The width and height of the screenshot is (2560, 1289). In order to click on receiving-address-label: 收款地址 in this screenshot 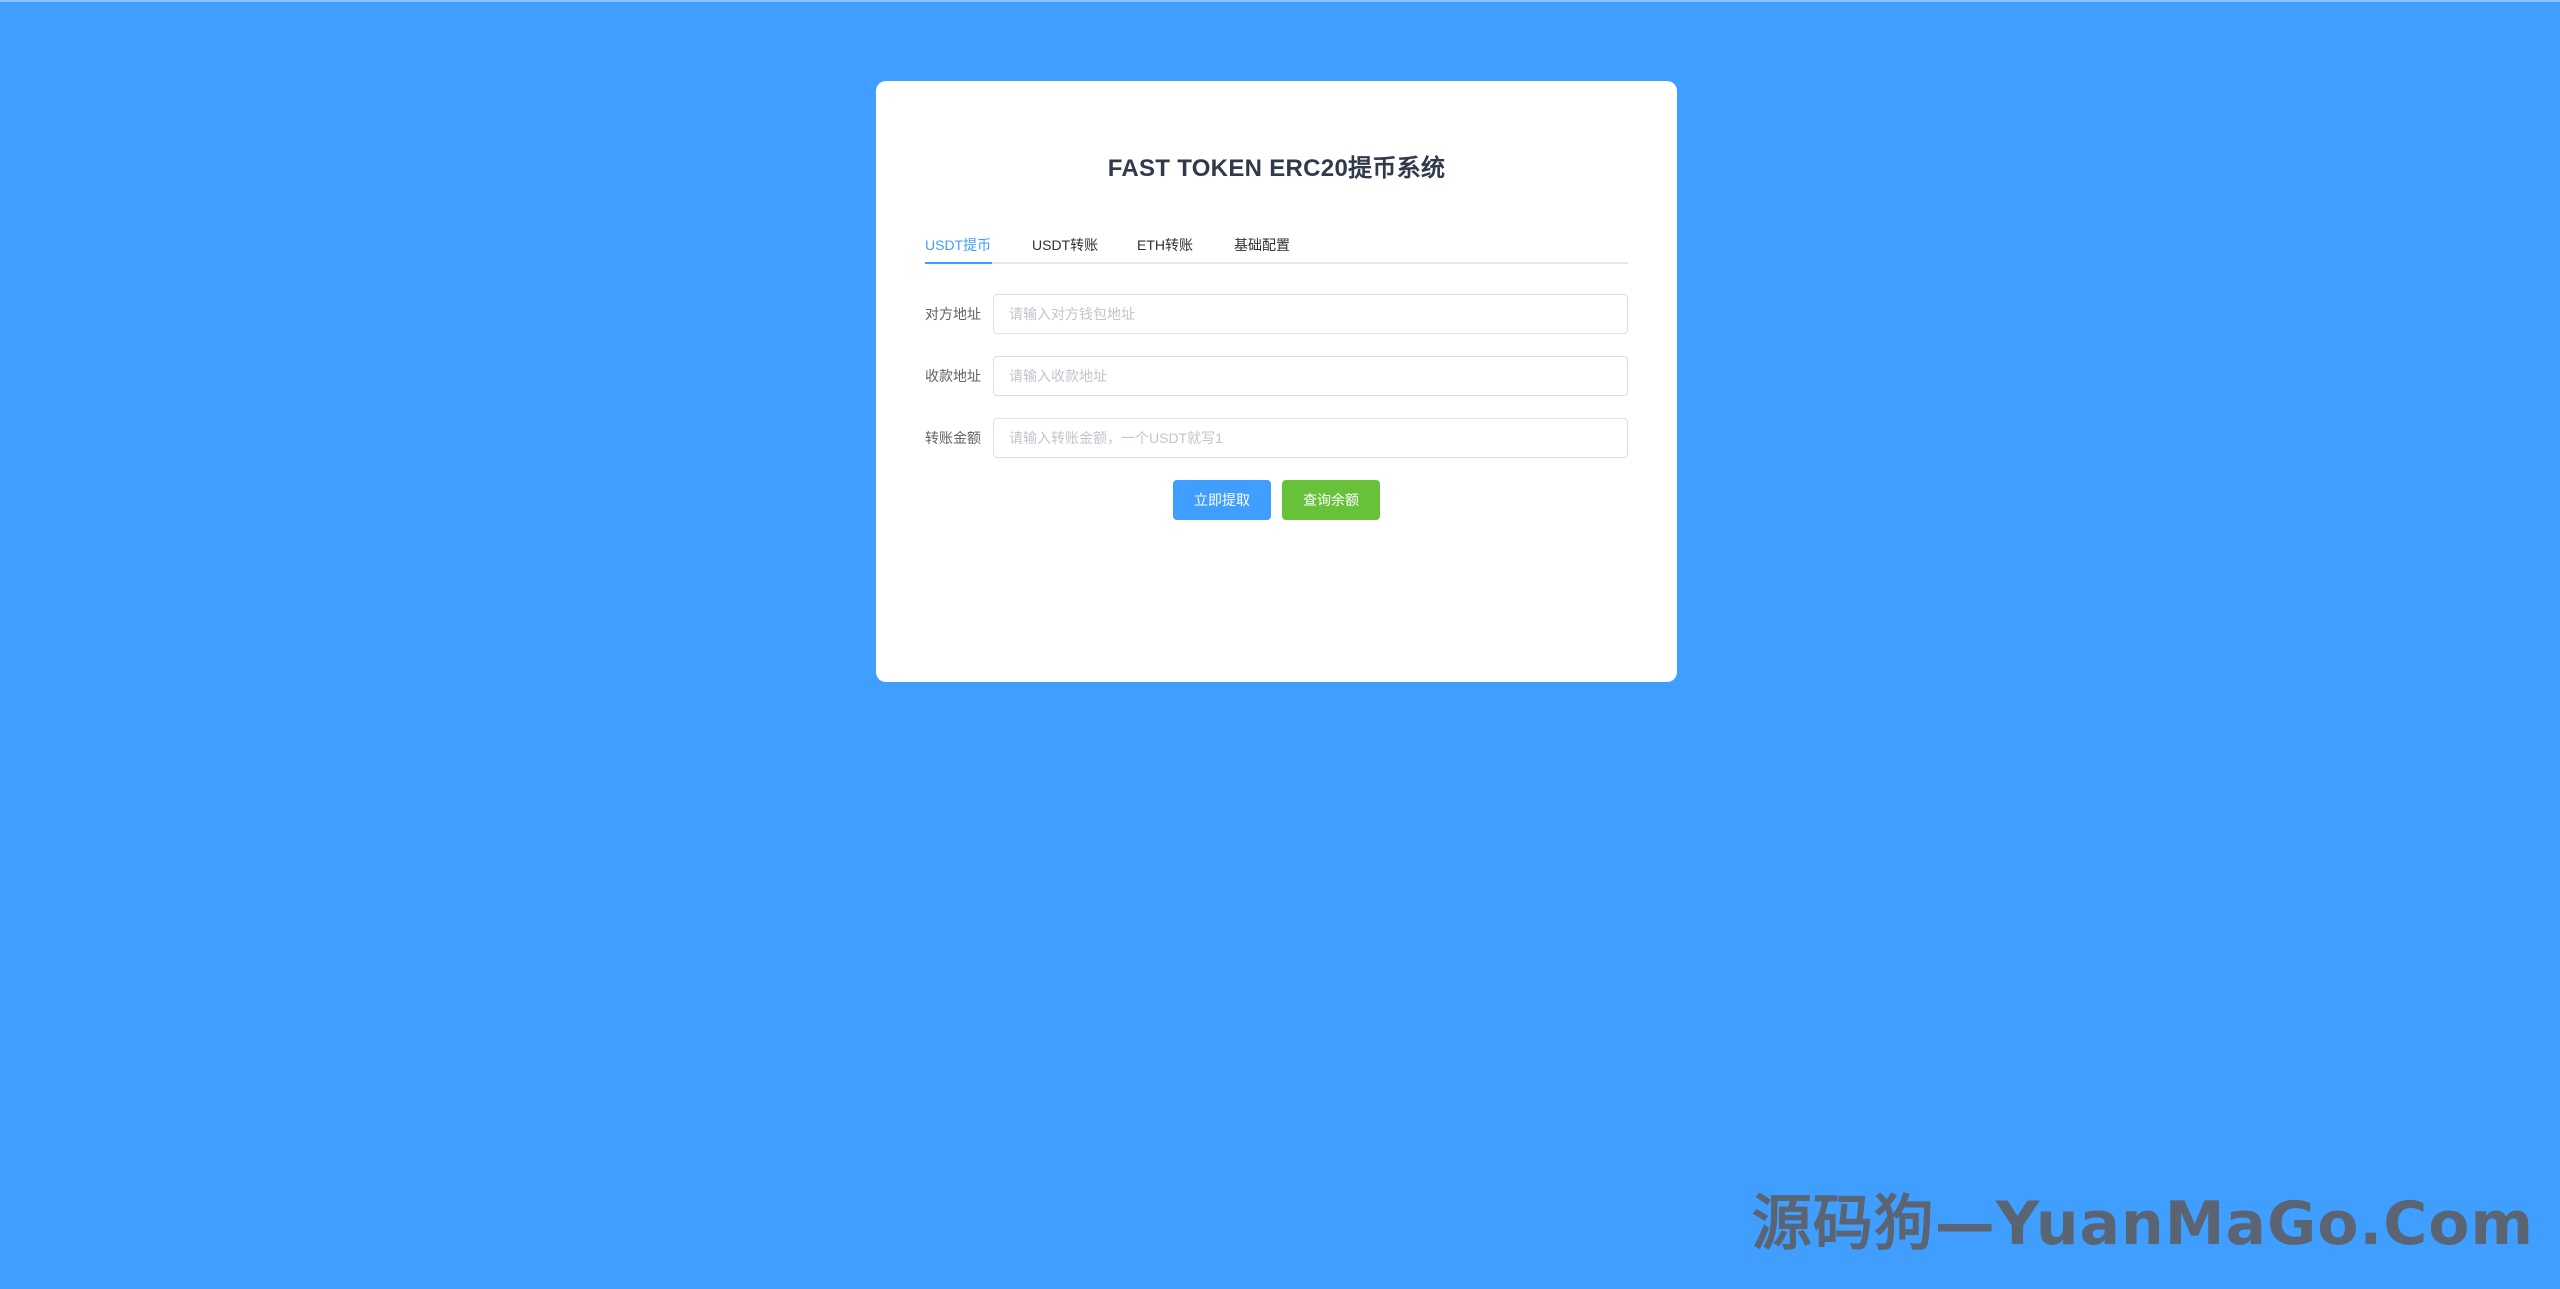, I will do `click(953, 376)`.